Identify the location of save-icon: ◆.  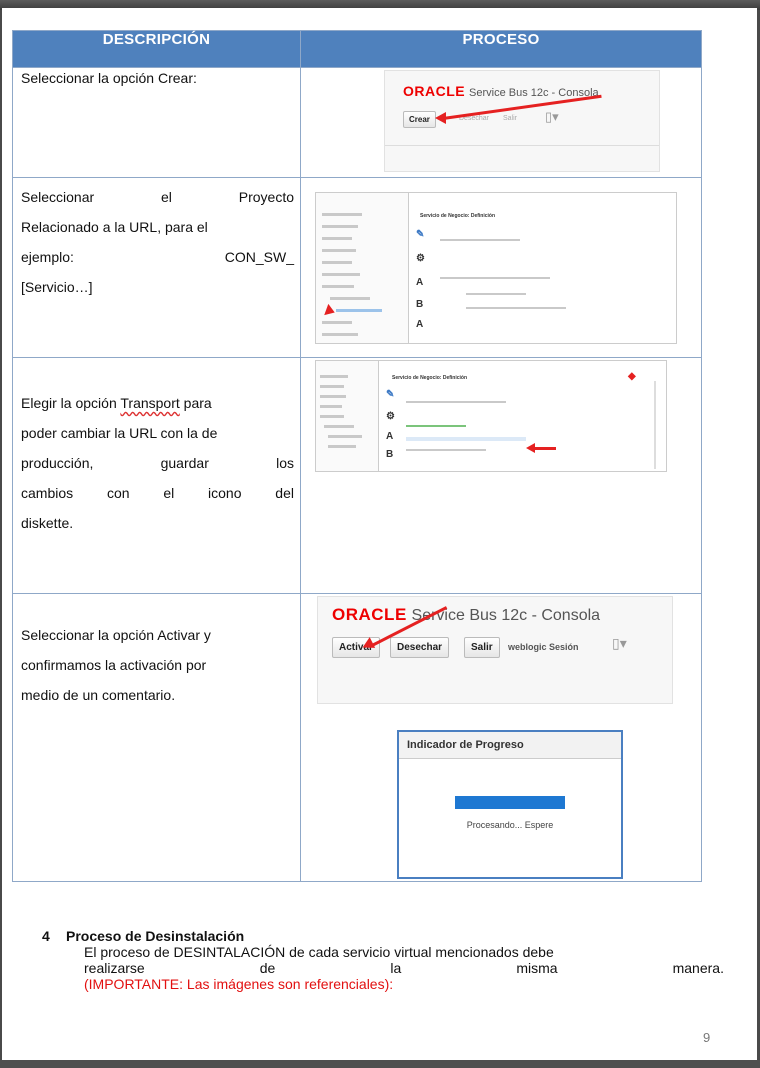
(632, 376).